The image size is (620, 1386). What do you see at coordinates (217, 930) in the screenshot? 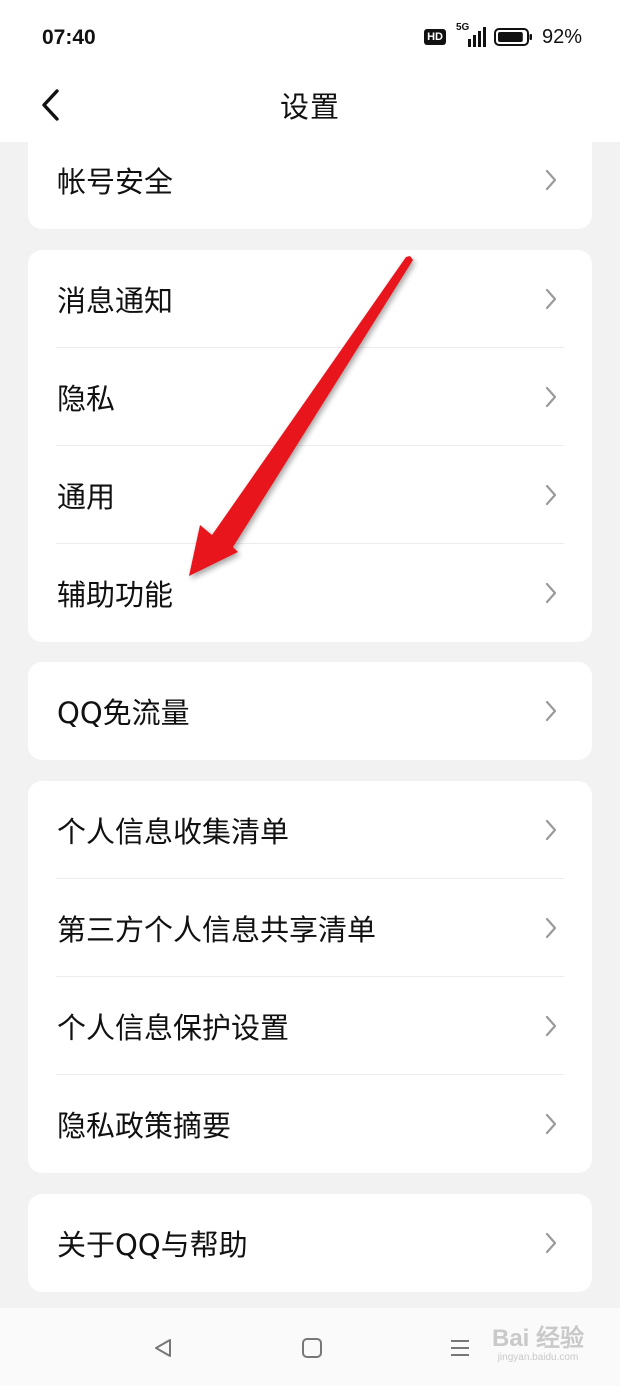
I see `settings-item-label: 第三方个人信息共享清单` at bounding box center [217, 930].